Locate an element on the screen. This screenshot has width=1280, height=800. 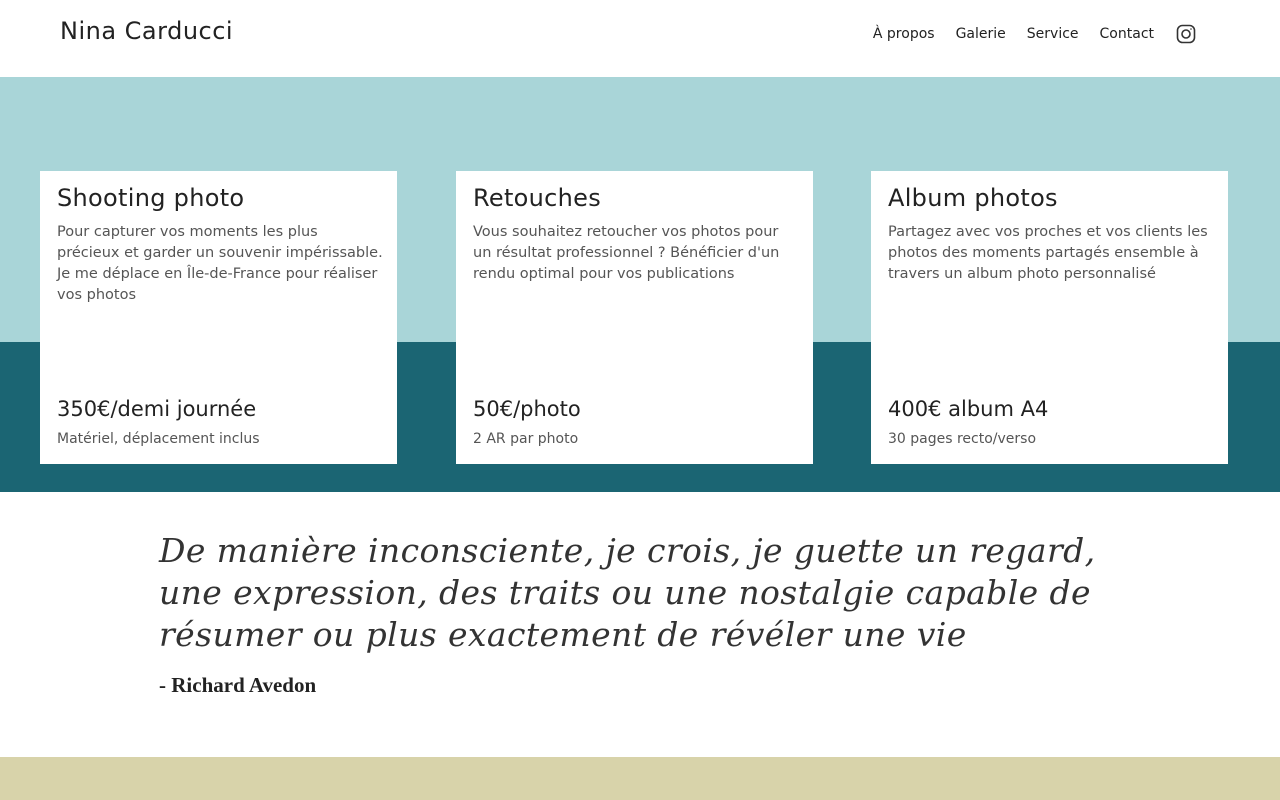
quote-author: - Richard Avedon is located at coordinates (238, 685).